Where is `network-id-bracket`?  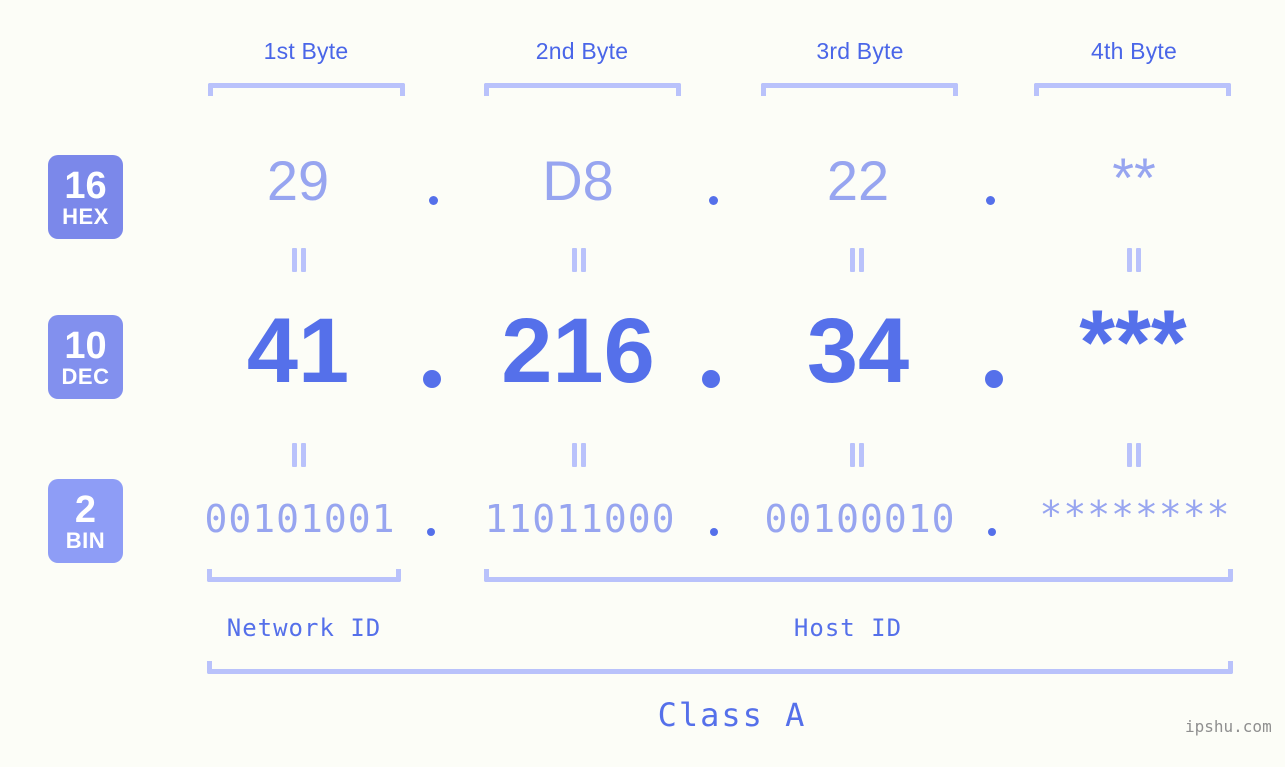
network-id-bracket is located at coordinates (304, 575).